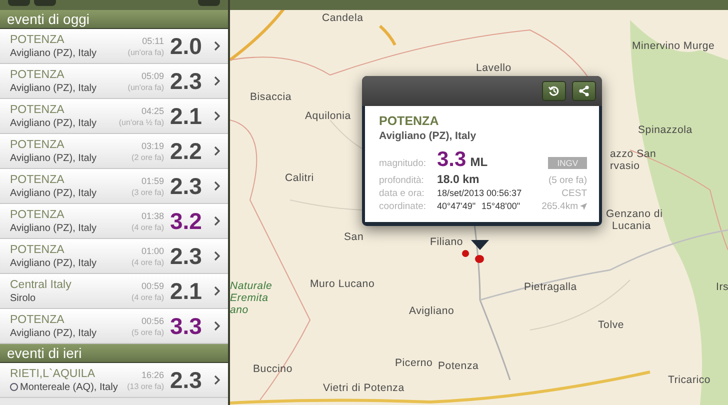 The image size is (728, 405). What do you see at coordinates (152, 215) in the screenshot?
I see `event-time: 01:38` at bounding box center [152, 215].